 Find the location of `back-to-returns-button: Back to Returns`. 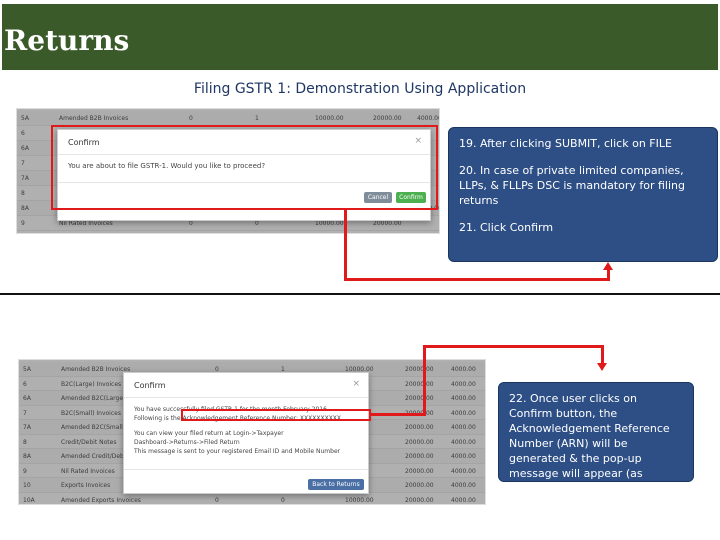

back-to-returns-button: Back to Returns is located at coordinates (336, 484).